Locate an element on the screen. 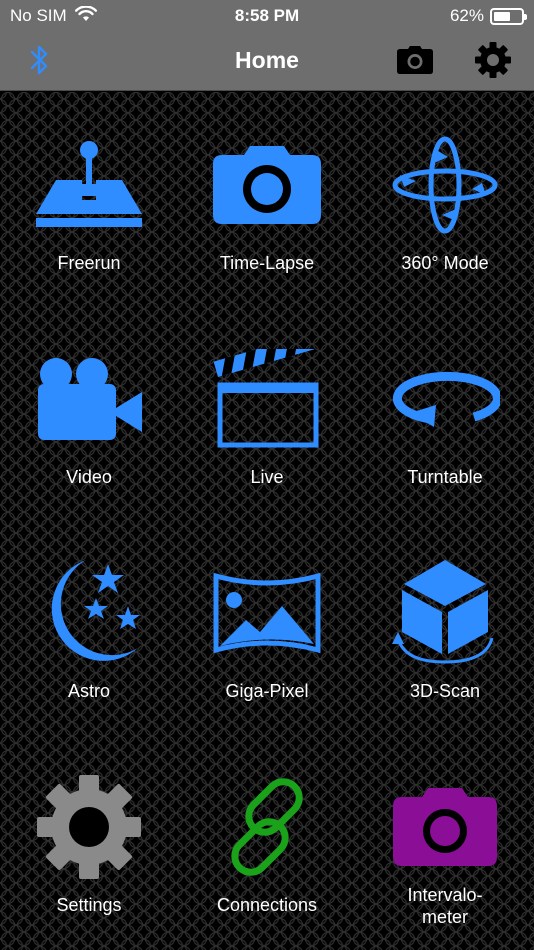  tile-label: Astro is located at coordinates (88, 691).